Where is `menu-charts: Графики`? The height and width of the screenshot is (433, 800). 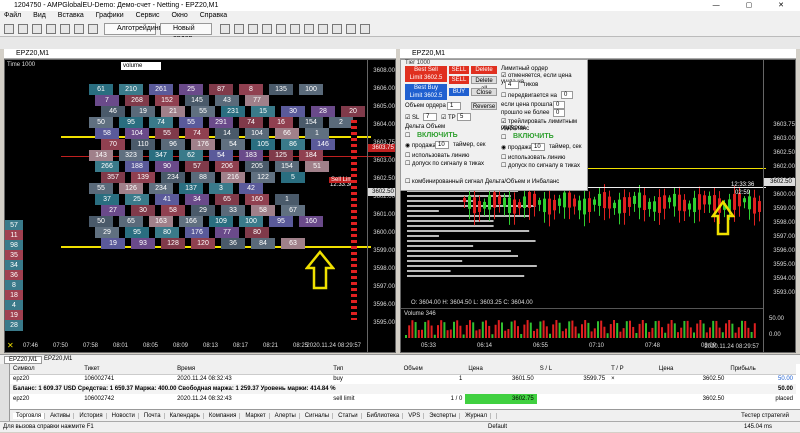
menu-charts: Графики is located at coordinates (110, 15).